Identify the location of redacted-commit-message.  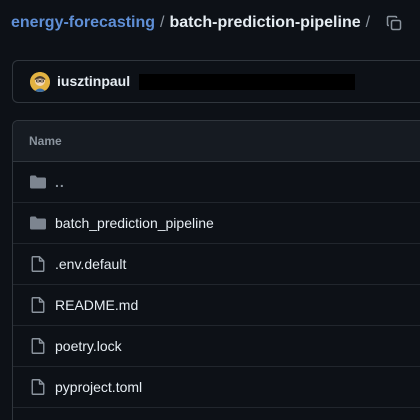
(247, 82).